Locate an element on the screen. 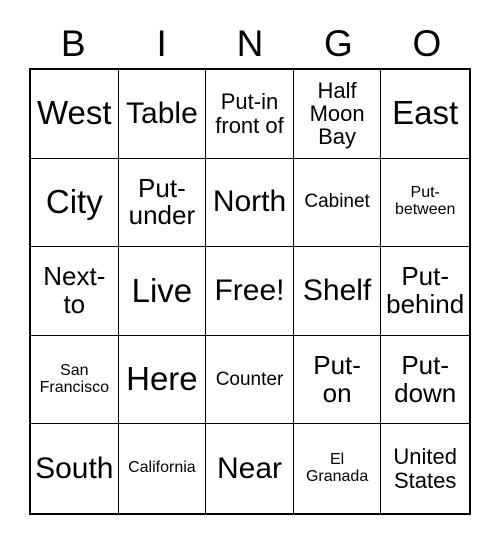  bingo-cell: West is located at coordinates (75, 114).